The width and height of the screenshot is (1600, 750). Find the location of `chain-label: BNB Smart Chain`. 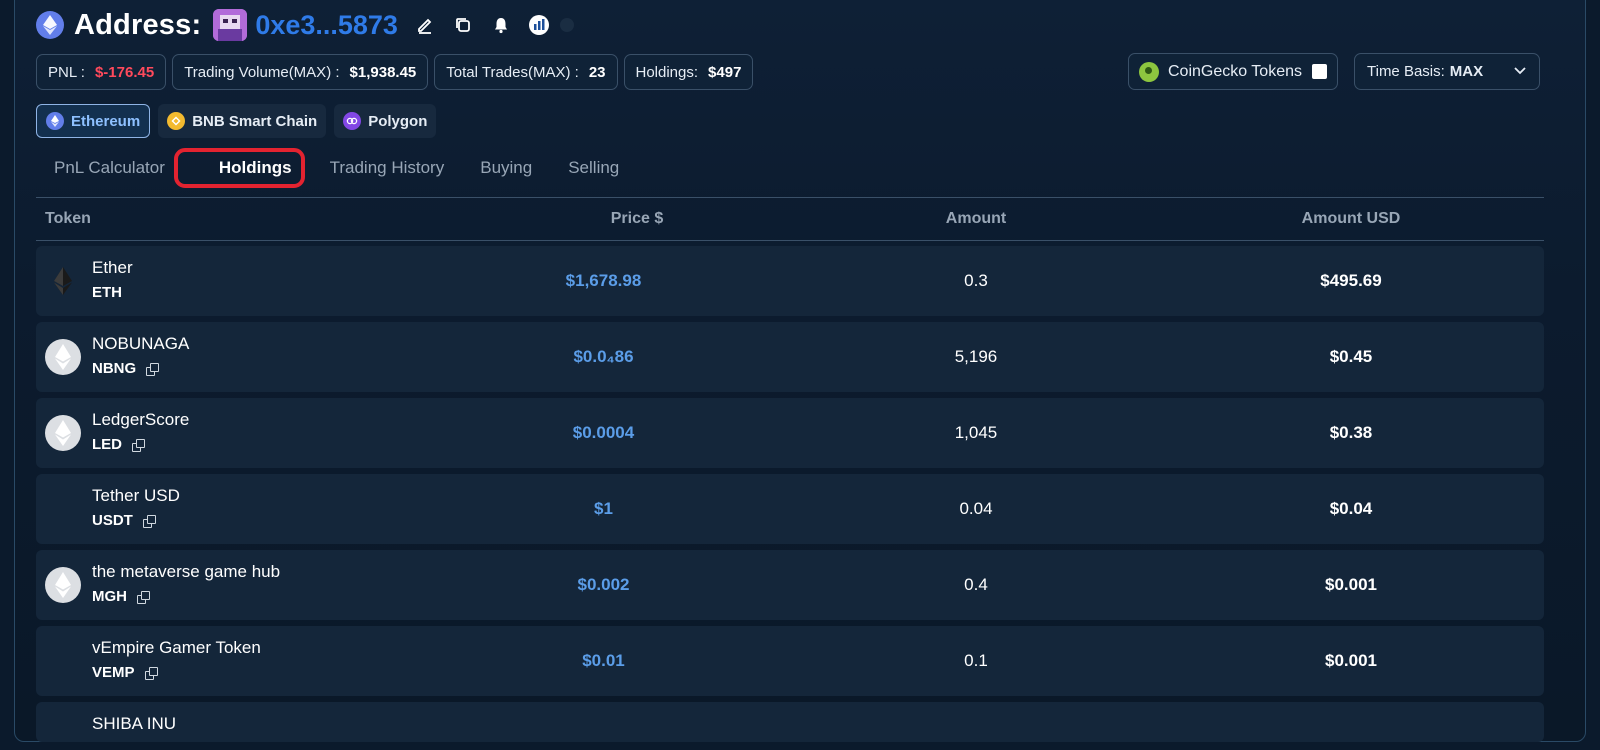

chain-label: BNB Smart Chain is located at coordinates (255, 121).